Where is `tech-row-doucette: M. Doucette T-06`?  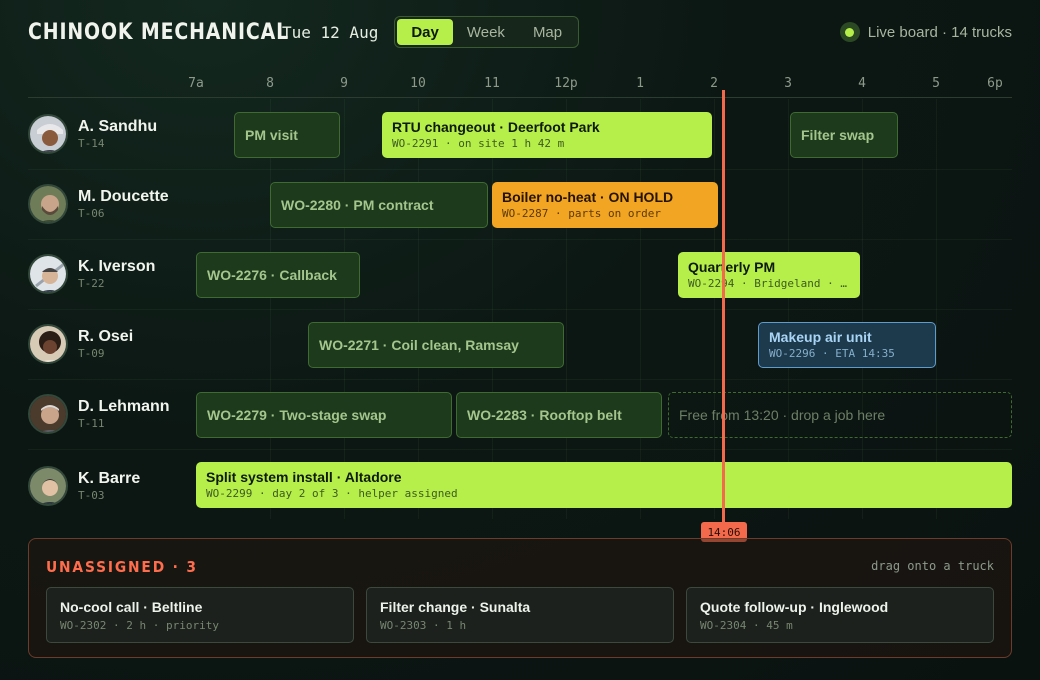 tech-row-doucette: M. Doucette T-06 is located at coordinates (110, 204).